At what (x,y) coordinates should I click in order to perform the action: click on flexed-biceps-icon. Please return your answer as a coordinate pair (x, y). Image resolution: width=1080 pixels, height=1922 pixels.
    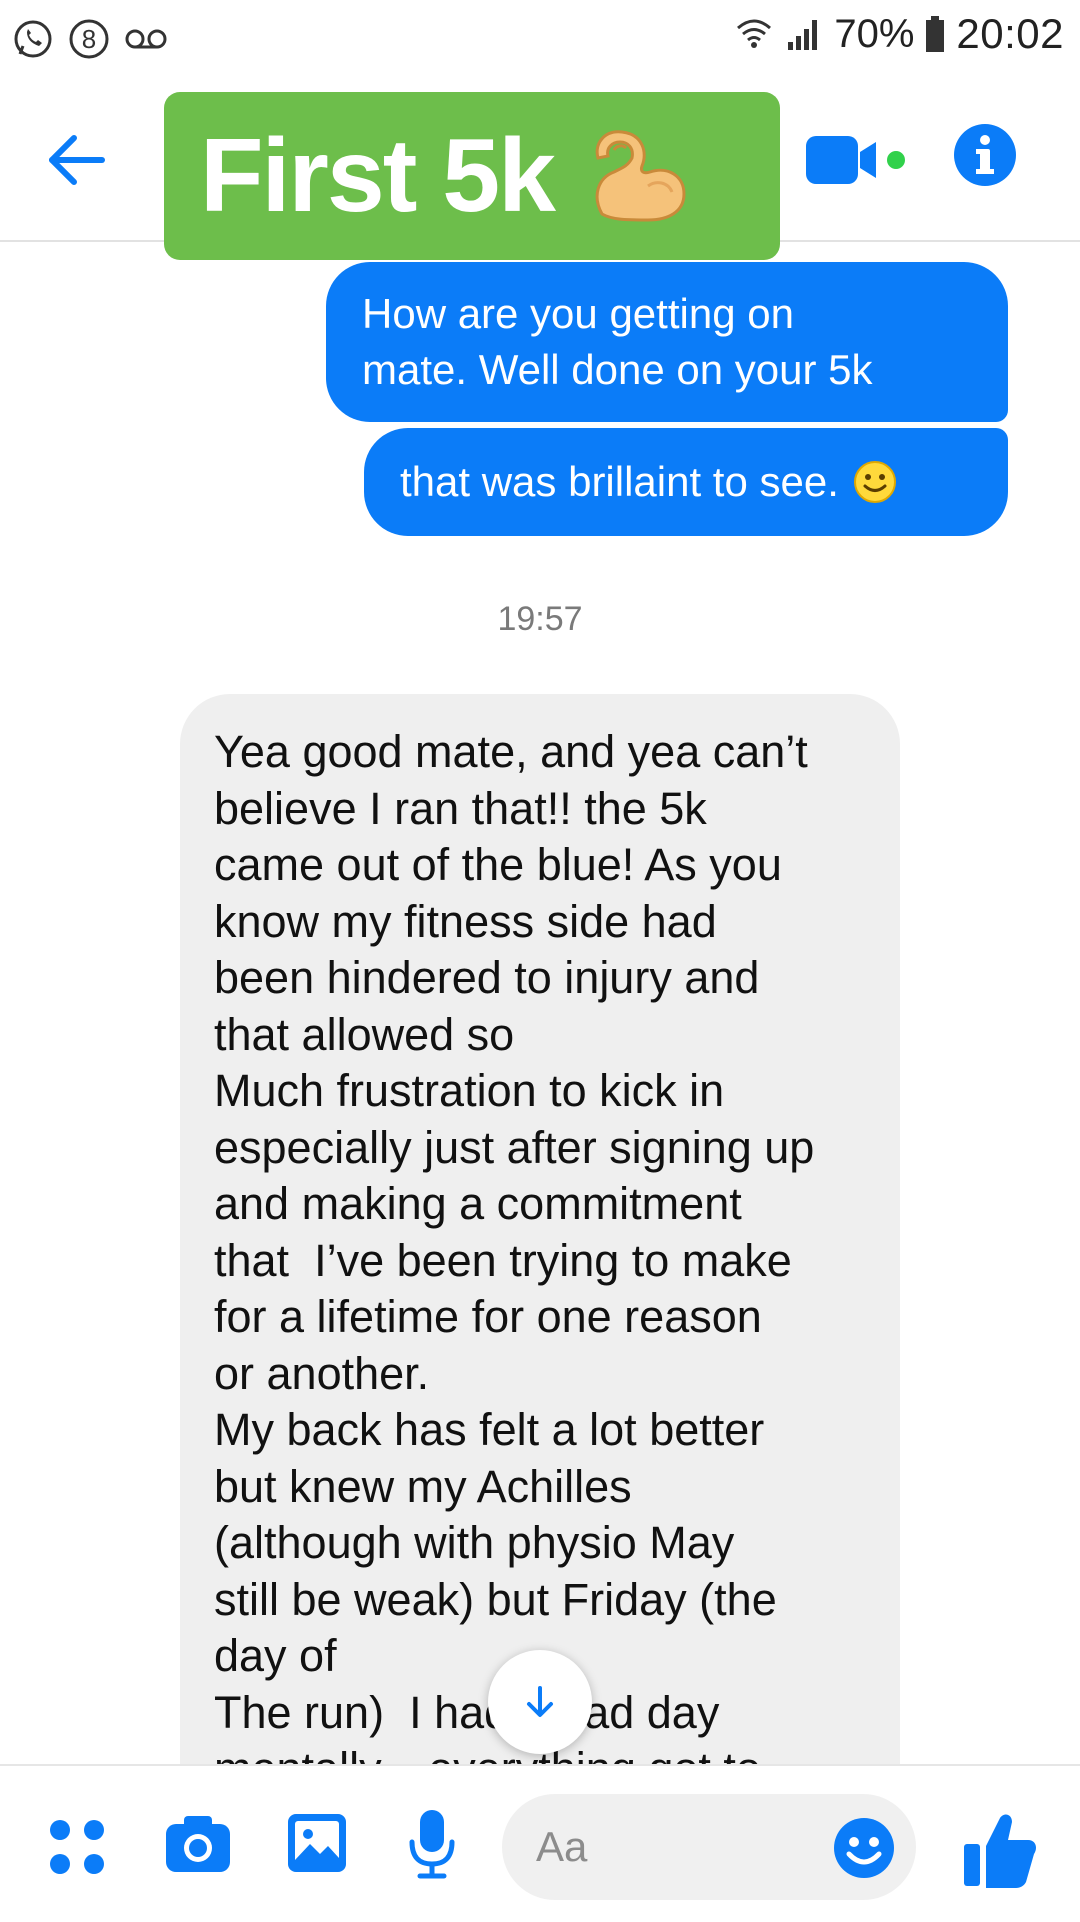
    Looking at the image, I should click on (640, 176).